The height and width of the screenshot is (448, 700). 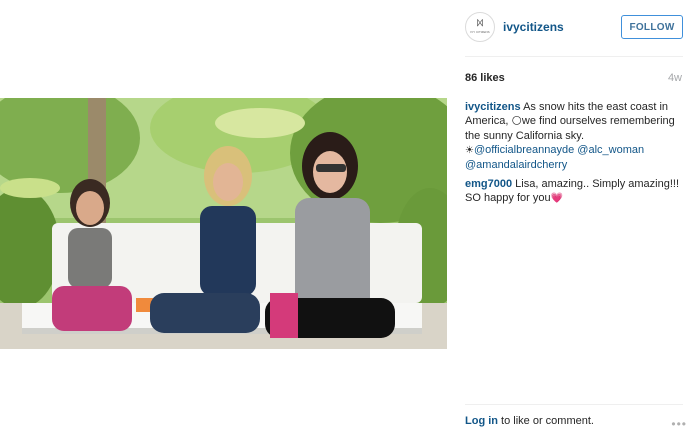 What do you see at coordinates (675, 78) in the screenshot?
I see `post-age: 4w` at bounding box center [675, 78].